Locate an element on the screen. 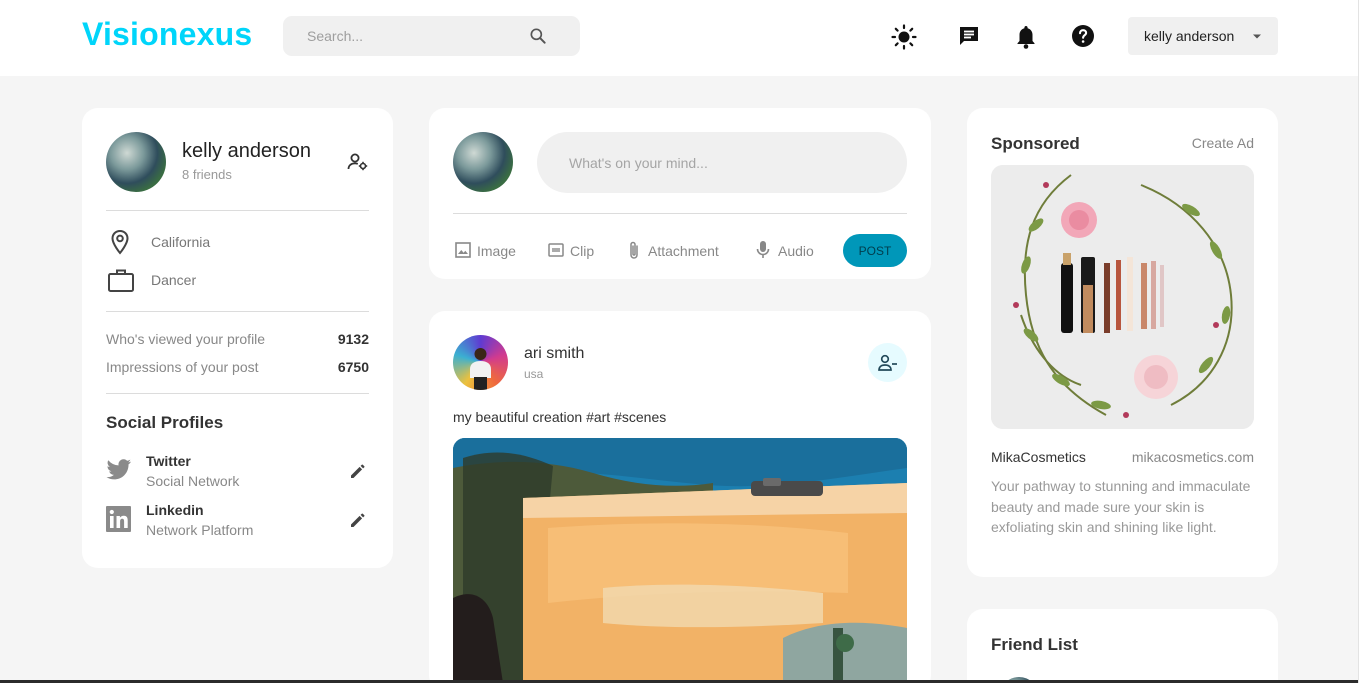 Image resolution: width=1366 pixels, height=683 pixels. profile-name: kelly anderson is located at coordinates (246, 151).